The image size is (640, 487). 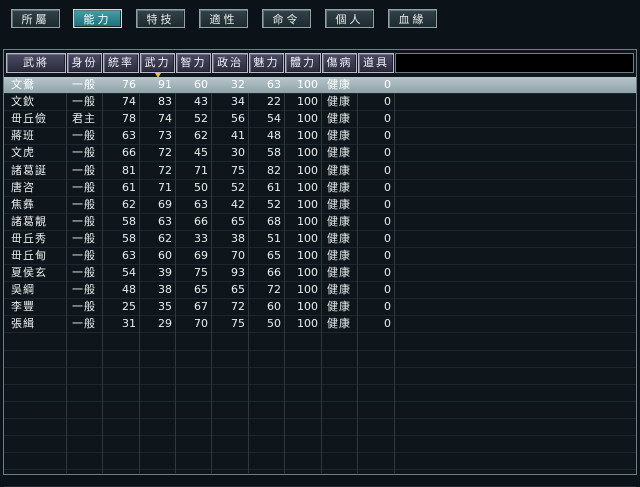 I want to click on cell-chr: 63, so click(x=274, y=84).